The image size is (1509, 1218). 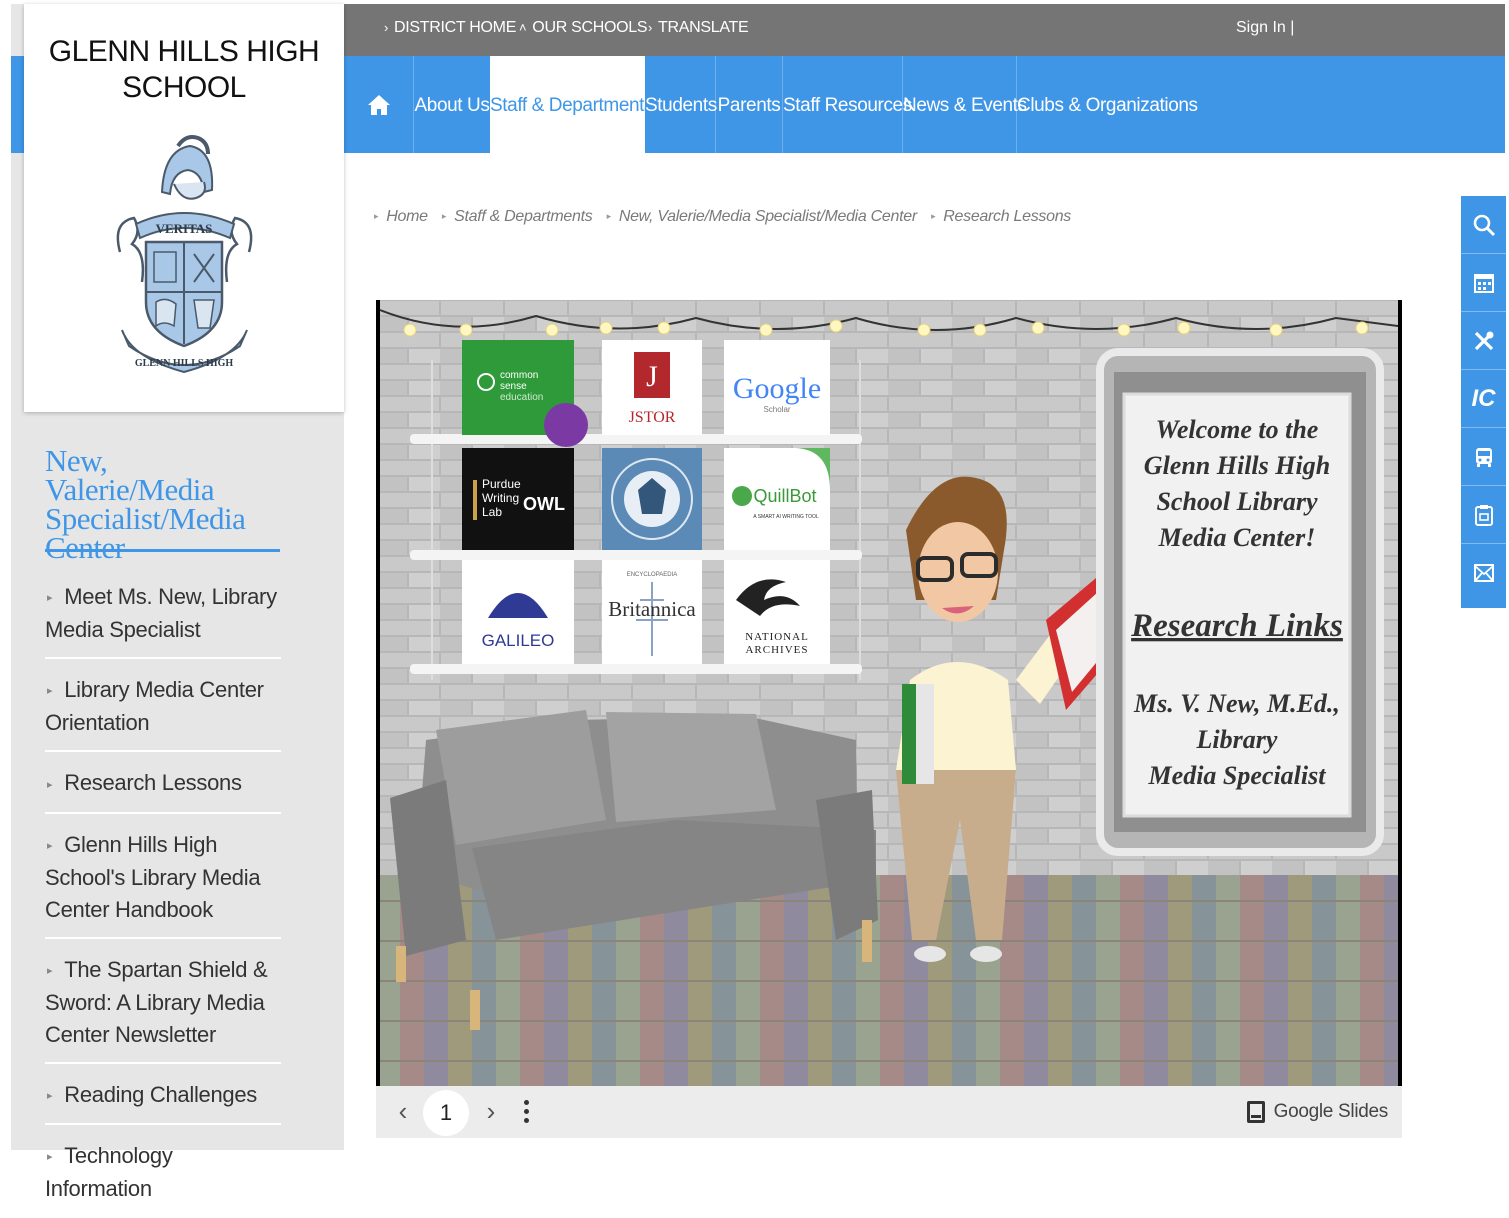 What do you see at coordinates (500, 498) in the screenshot?
I see `purdue-text: Writing` at bounding box center [500, 498].